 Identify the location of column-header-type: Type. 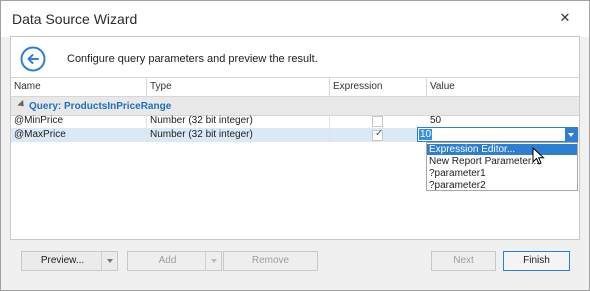
(238, 87).